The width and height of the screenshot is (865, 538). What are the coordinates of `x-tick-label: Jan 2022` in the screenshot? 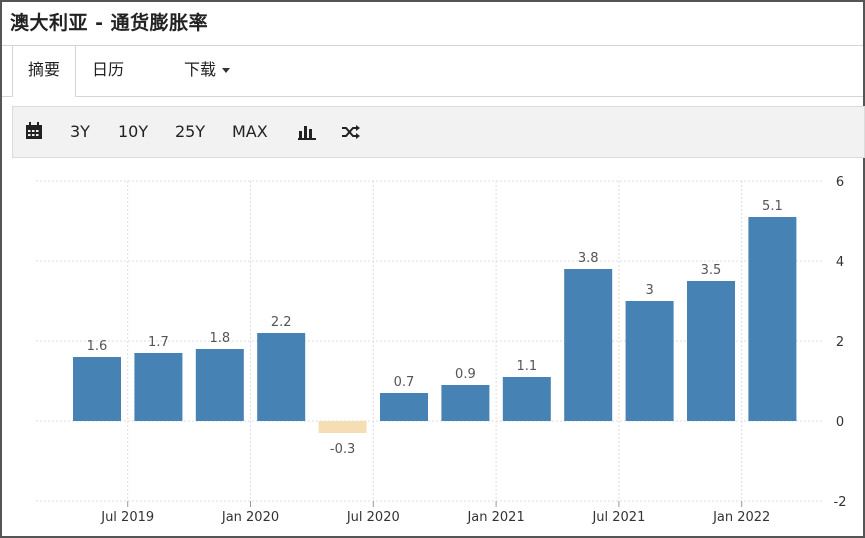 It's located at (741, 517).